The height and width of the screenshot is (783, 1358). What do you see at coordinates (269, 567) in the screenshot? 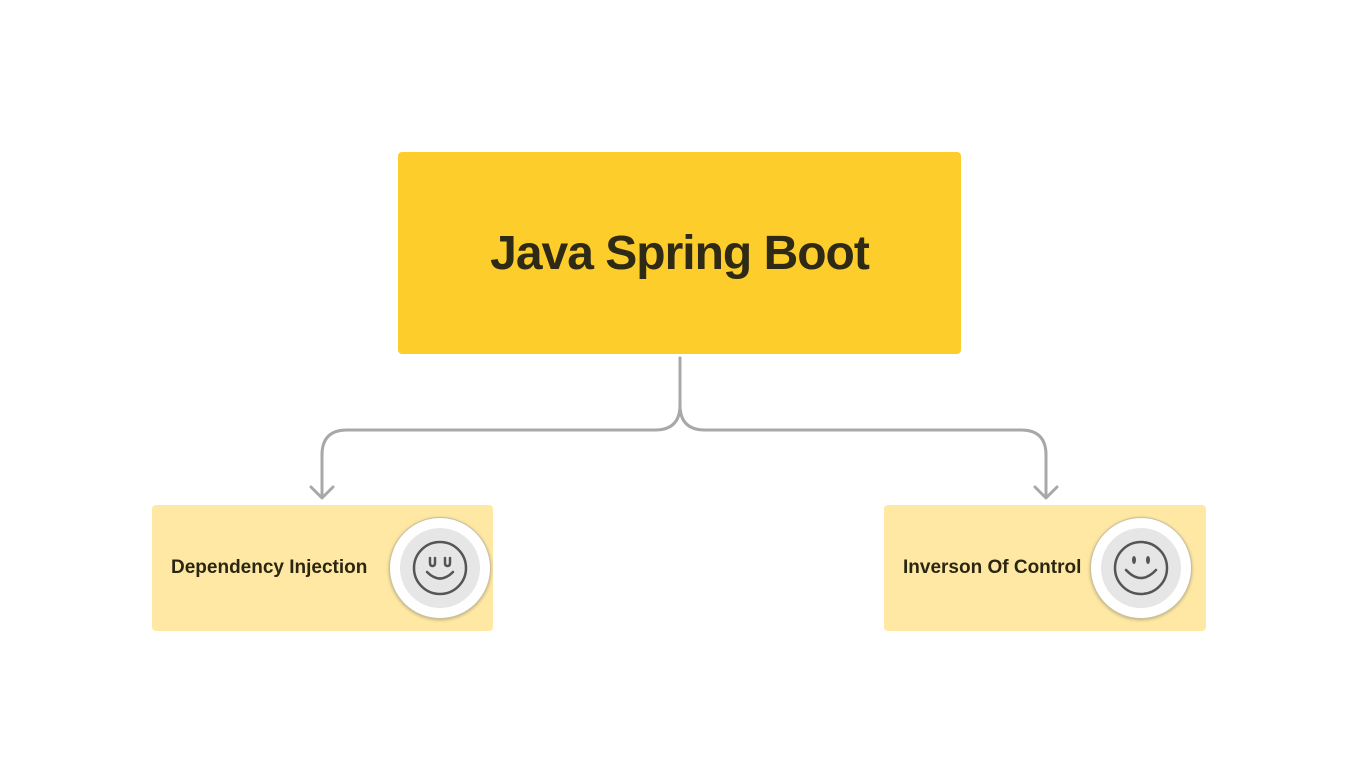
I see `child-node-label: Dependency Injection` at bounding box center [269, 567].